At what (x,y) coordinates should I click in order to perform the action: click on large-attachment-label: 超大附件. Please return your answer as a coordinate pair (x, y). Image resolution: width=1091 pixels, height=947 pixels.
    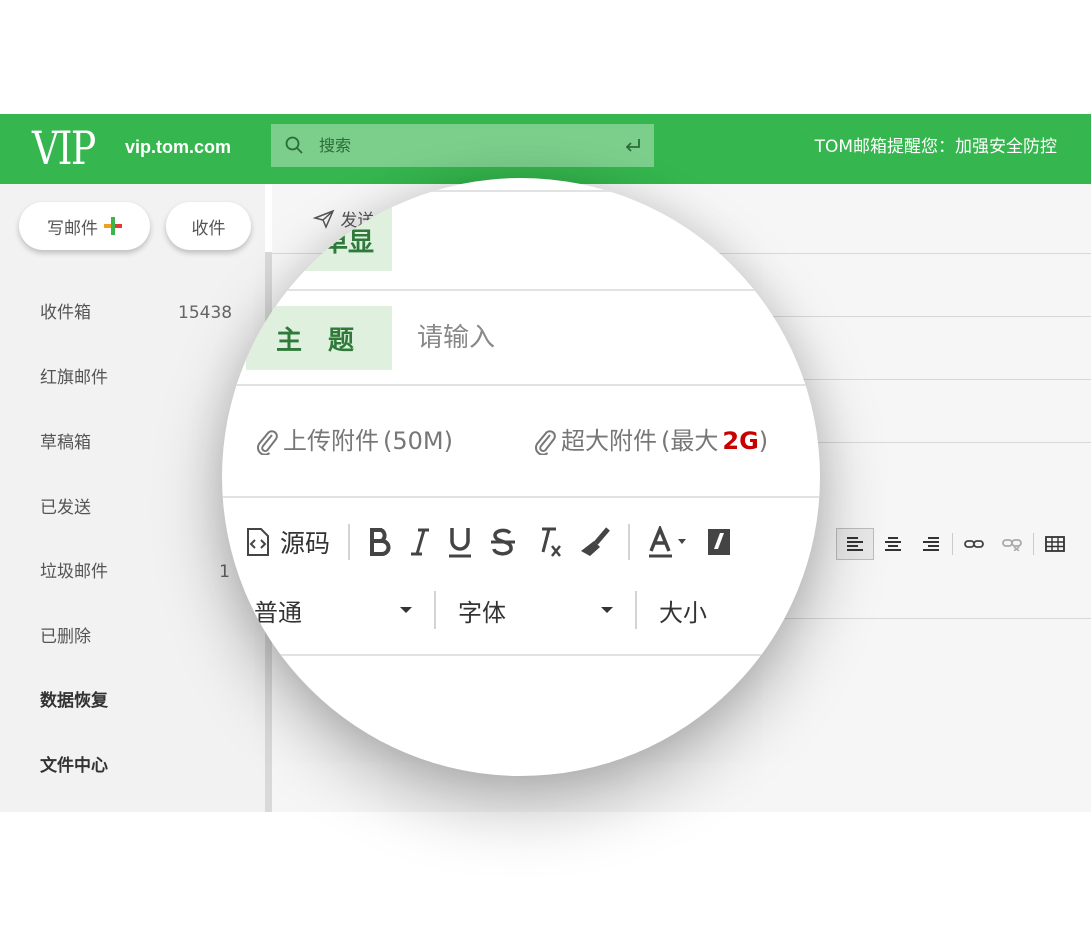
    Looking at the image, I should click on (609, 441).